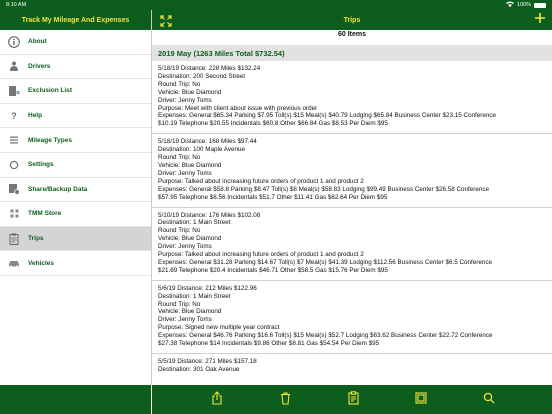  What do you see at coordinates (50, 91) in the screenshot?
I see `sidebar-item-label: Exclusion List` at bounding box center [50, 91].